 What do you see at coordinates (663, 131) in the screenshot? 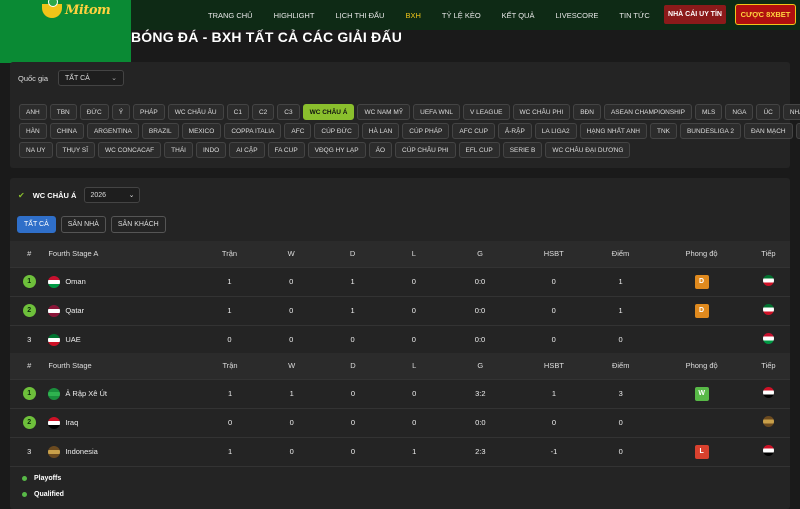
I see `league-chip-tnk: TNK` at bounding box center [663, 131].